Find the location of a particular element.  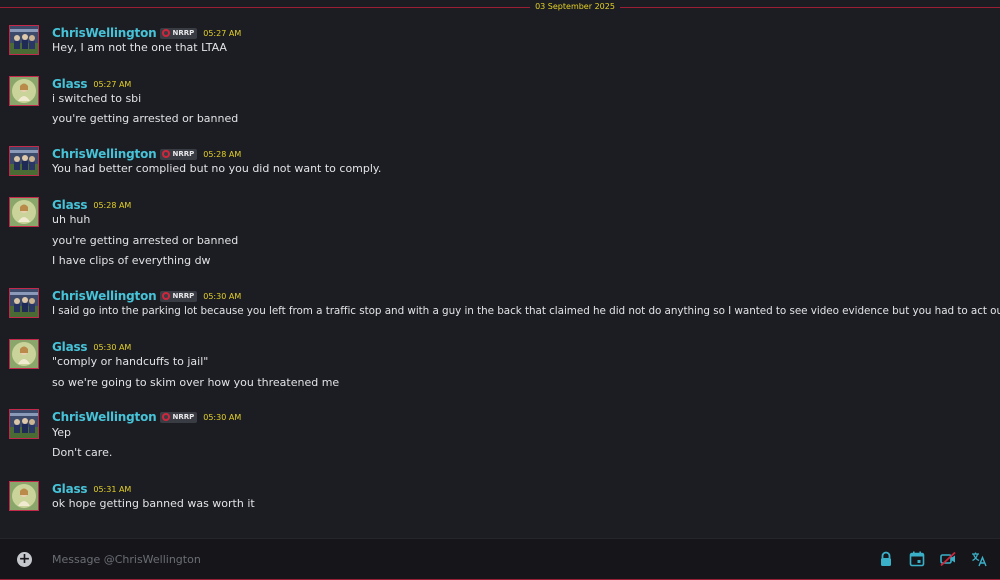

plus-circle-icon: + is located at coordinates (24, 559).